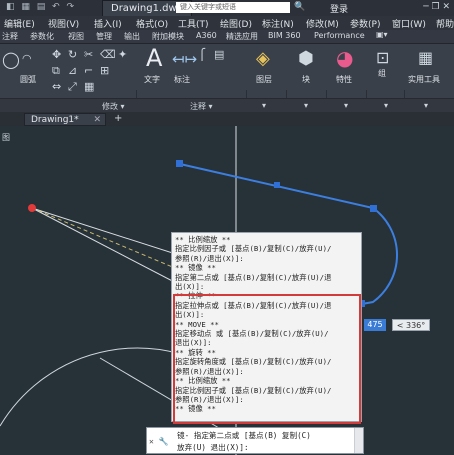  I want to click on binoculars-icon: 🔍, so click(299, 7).